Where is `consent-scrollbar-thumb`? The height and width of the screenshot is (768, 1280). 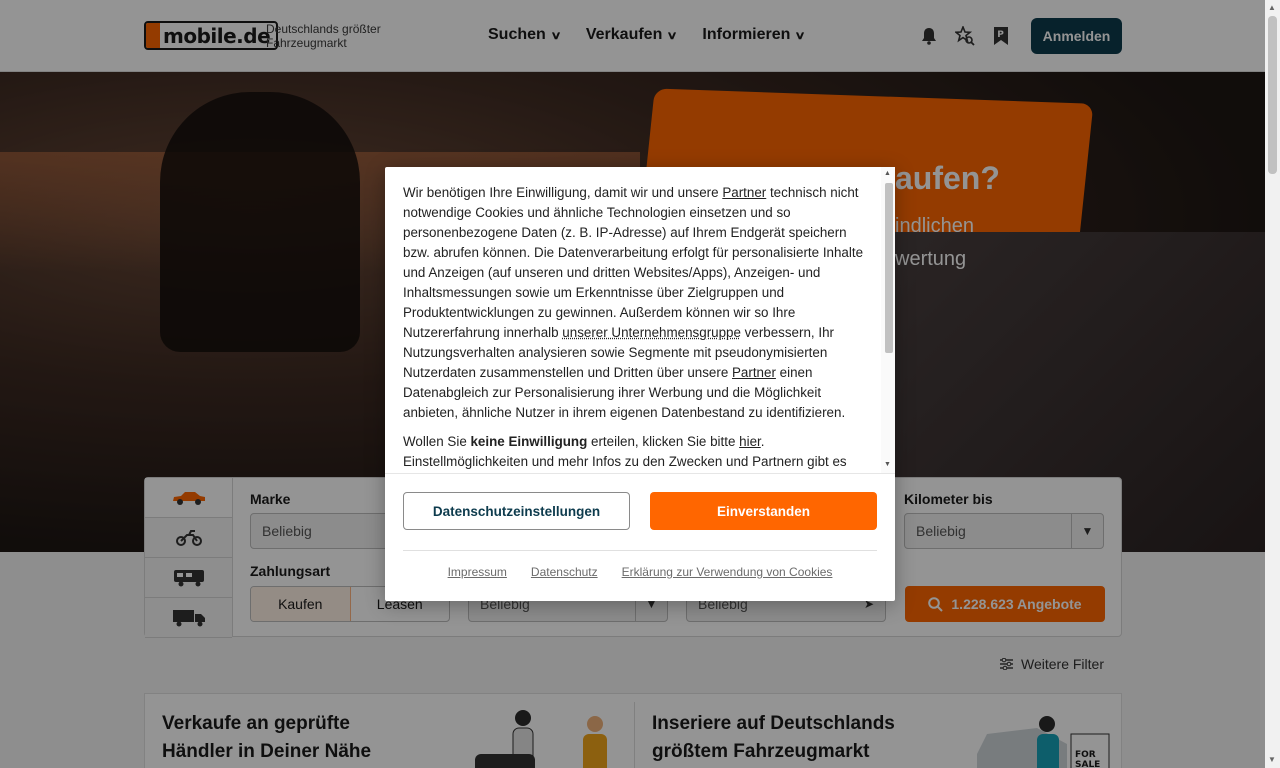 consent-scrollbar-thumb is located at coordinates (889, 268).